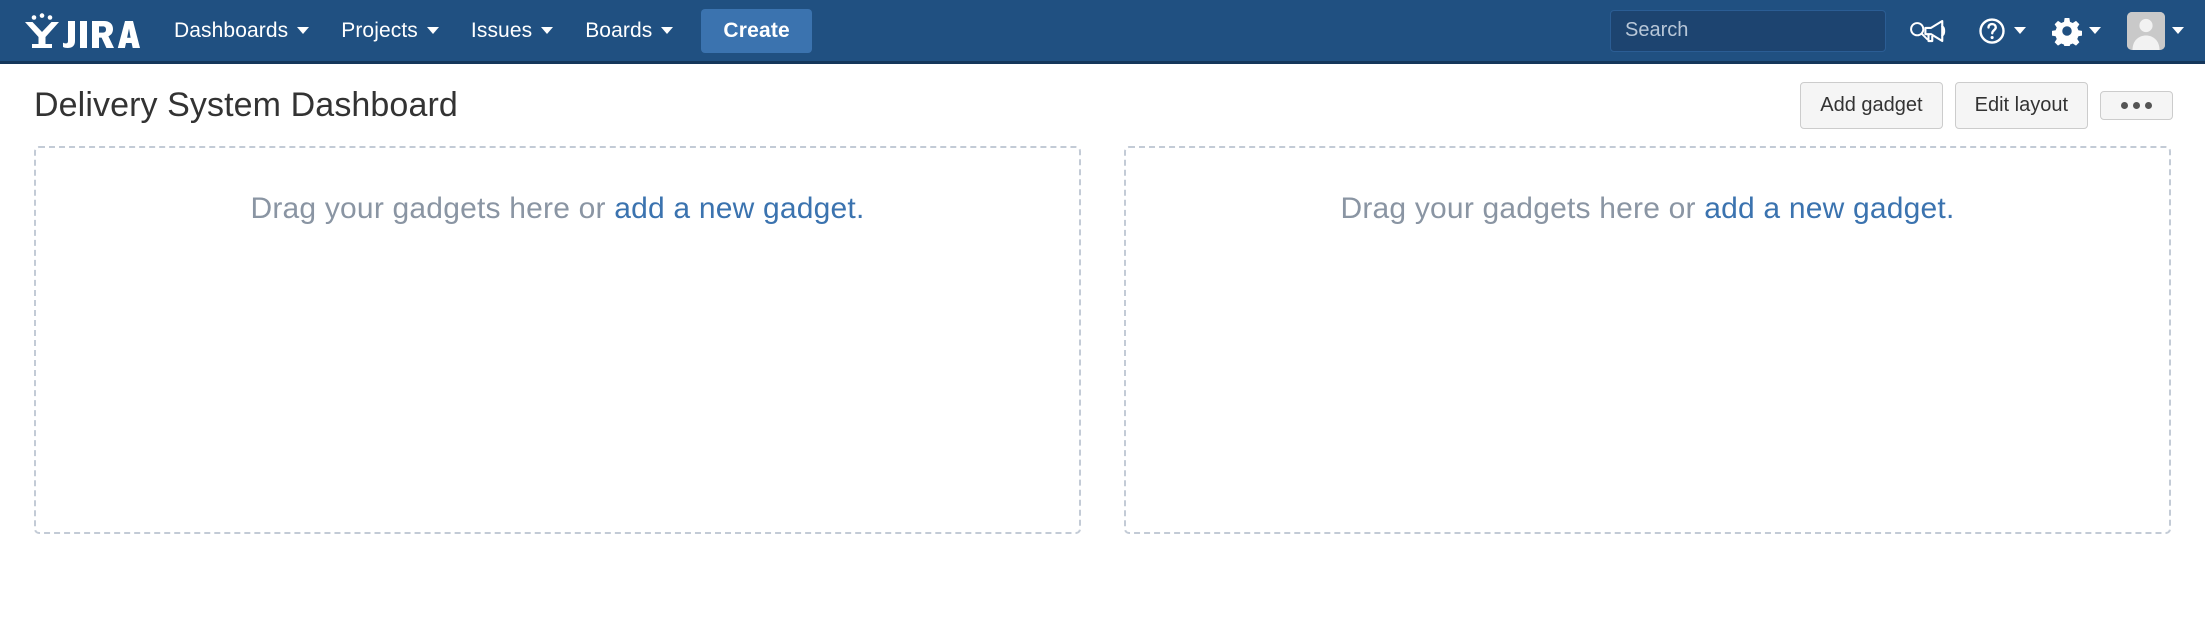 This screenshot has width=2205, height=627. Describe the element at coordinates (756, 30) in the screenshot. I see `create-button: Create` at that location.